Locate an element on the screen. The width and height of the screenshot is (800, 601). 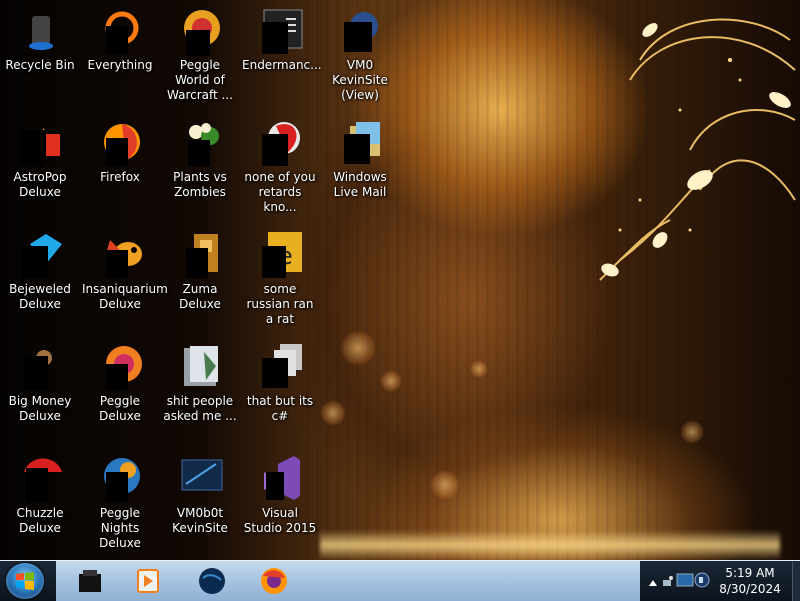
desktop-icon-label: VM0b0t KevinSite is located at coordinates (200, 520).